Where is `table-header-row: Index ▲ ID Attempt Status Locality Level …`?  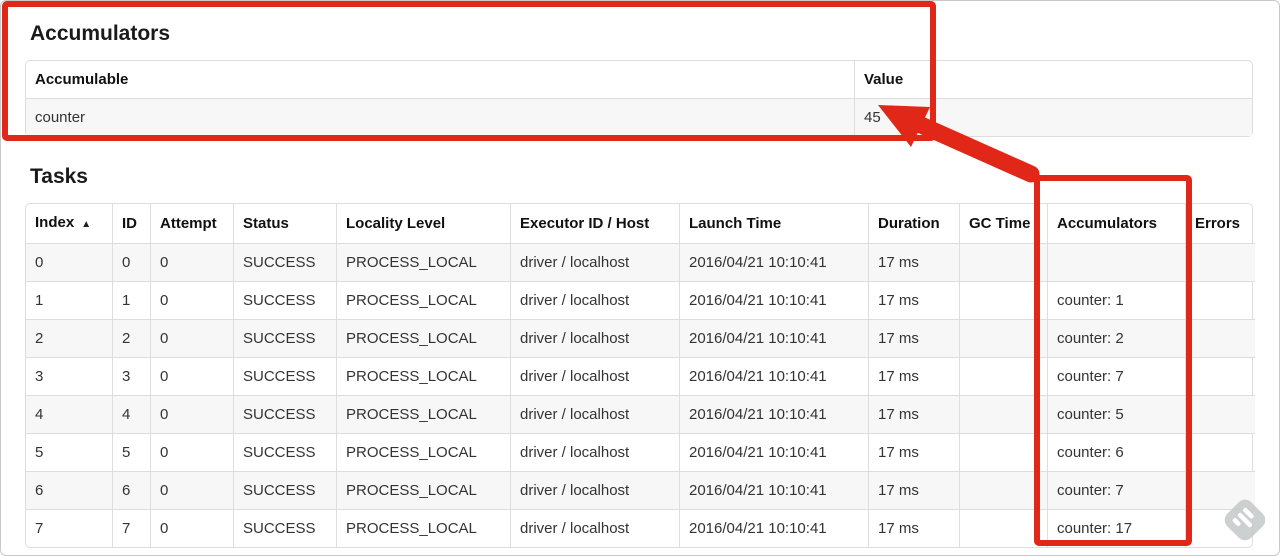 table-header-row: Index ▲ ID Attempt Status Locality Level … is located at coordinates (640, 223).